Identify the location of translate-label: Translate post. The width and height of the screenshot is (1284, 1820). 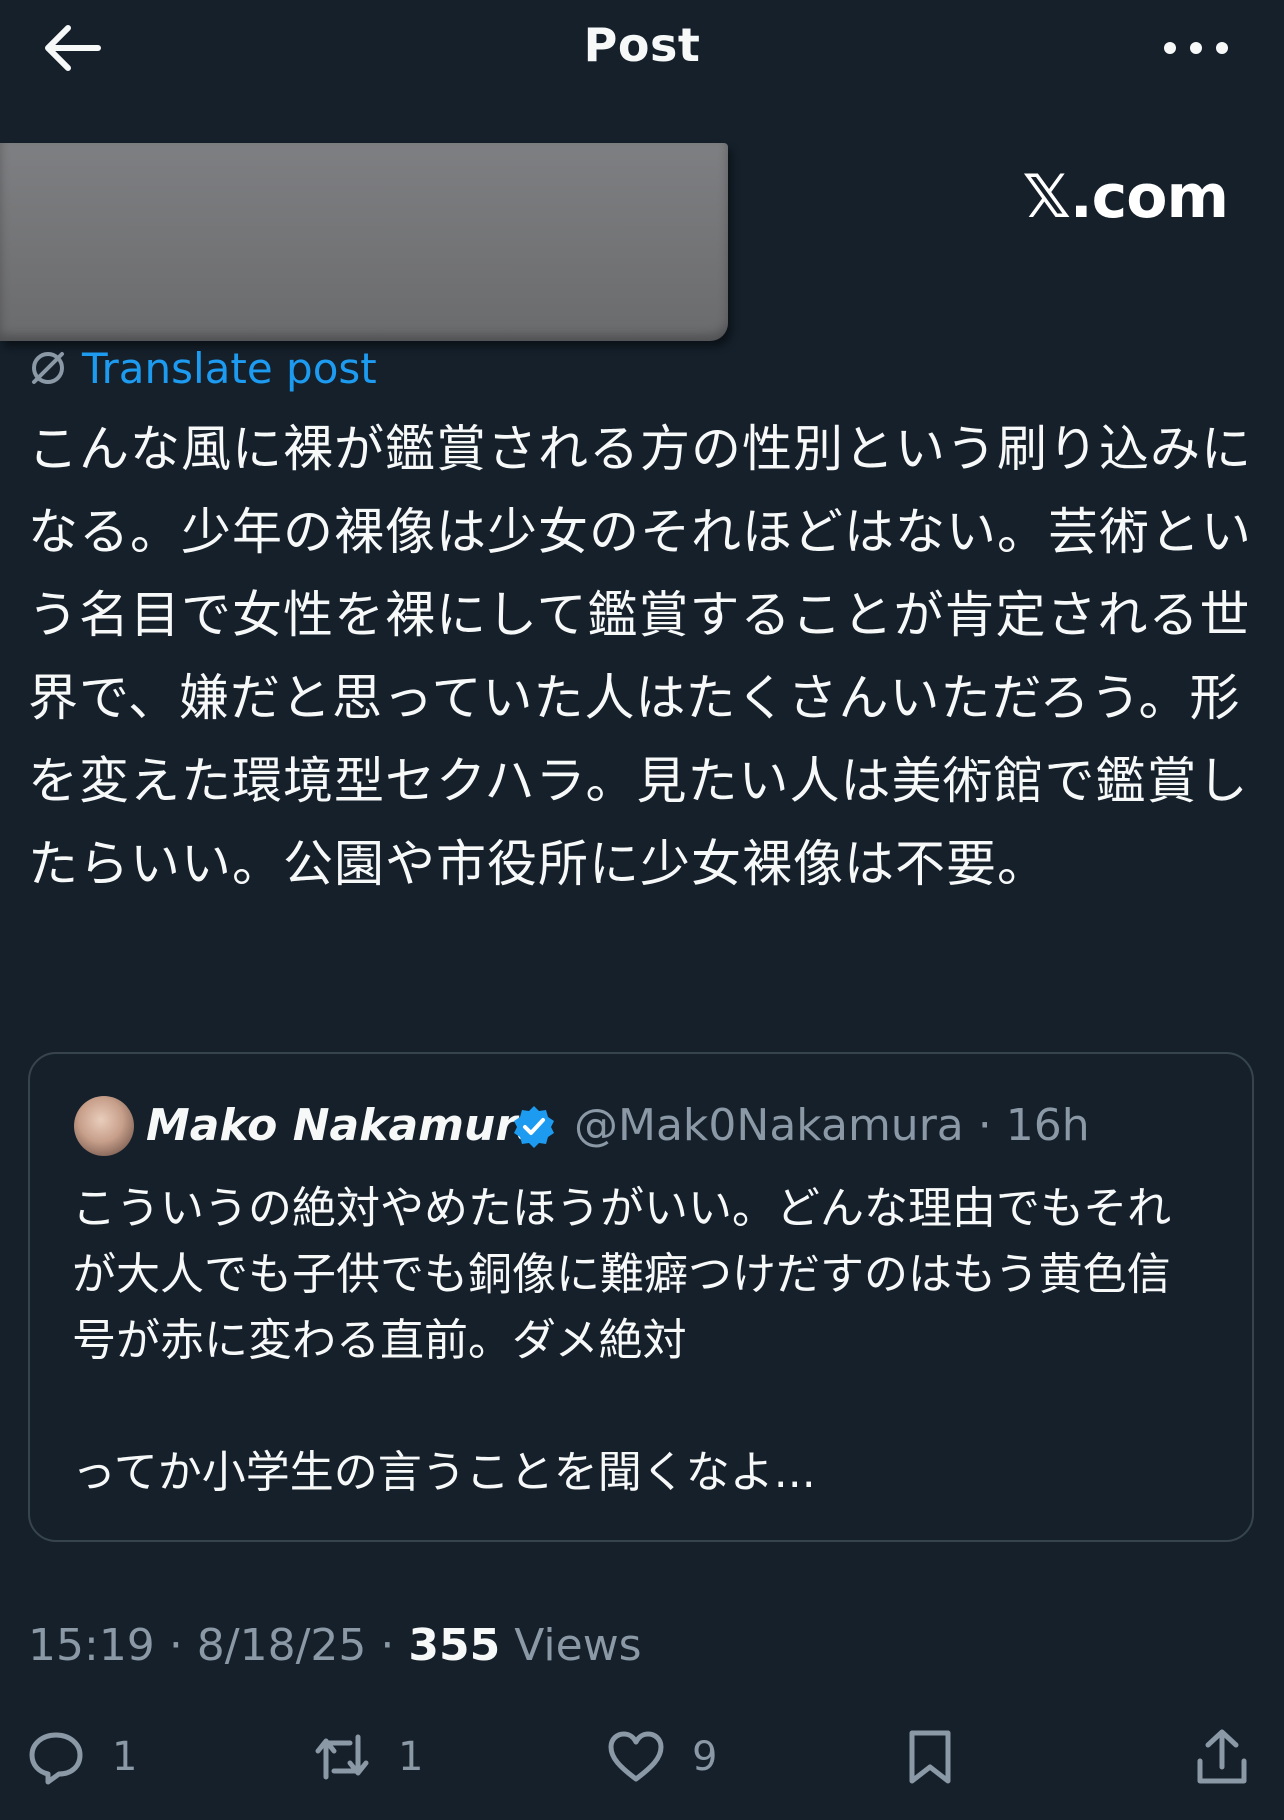
(229, 368).